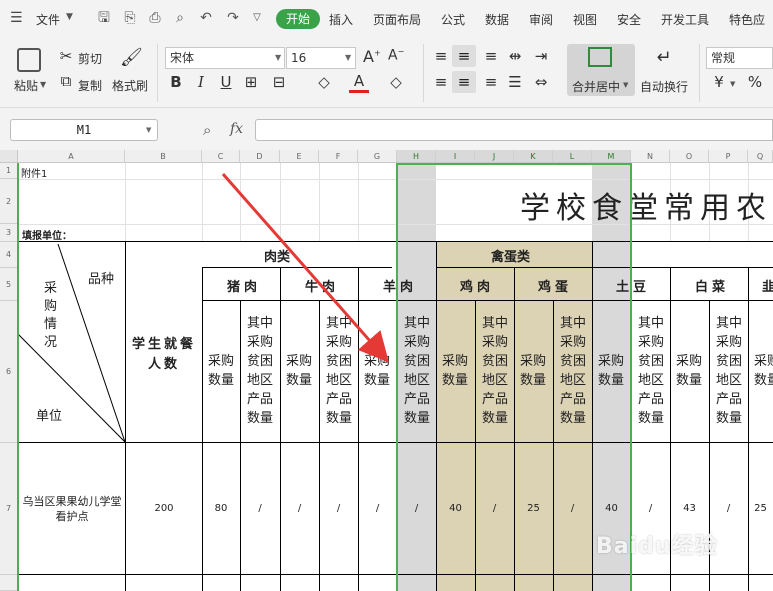 This screenshot has height=591, width=773. What do you see at coordinates (497, 19) in the screenshot?
I see `tab-data: 数据` at bounding box center [497, 19].